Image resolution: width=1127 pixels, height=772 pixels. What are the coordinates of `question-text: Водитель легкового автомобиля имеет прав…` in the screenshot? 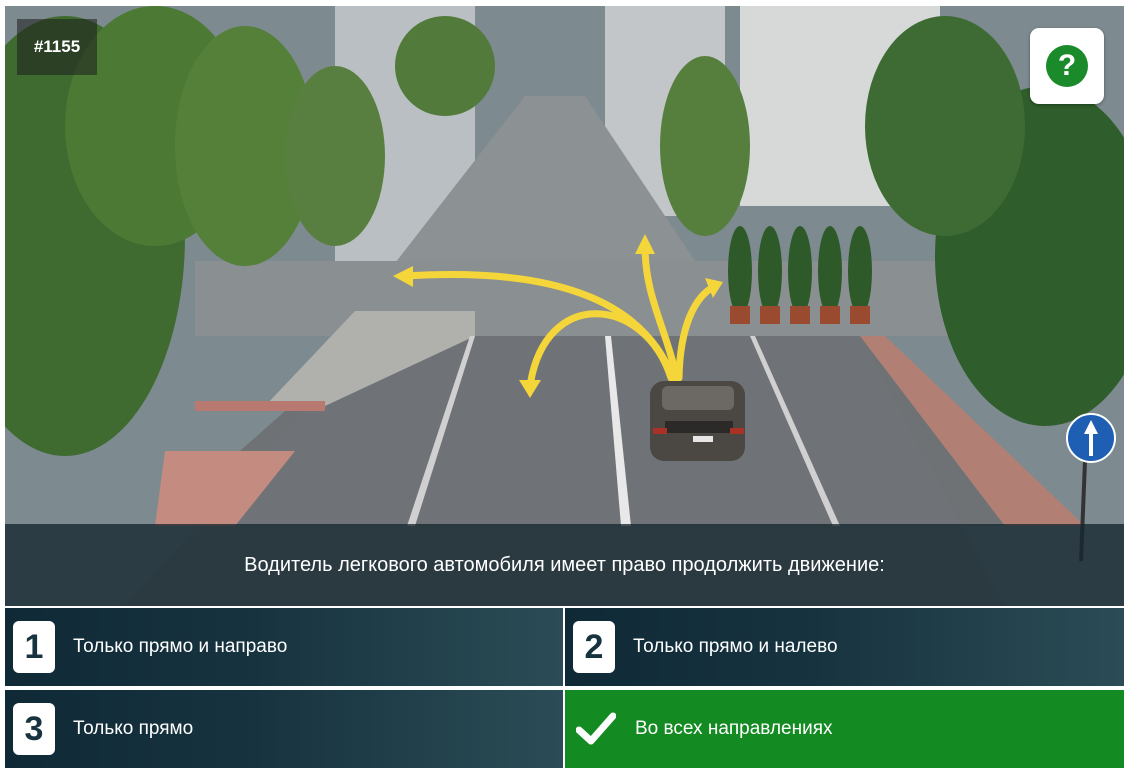 It's located at (564, 564).